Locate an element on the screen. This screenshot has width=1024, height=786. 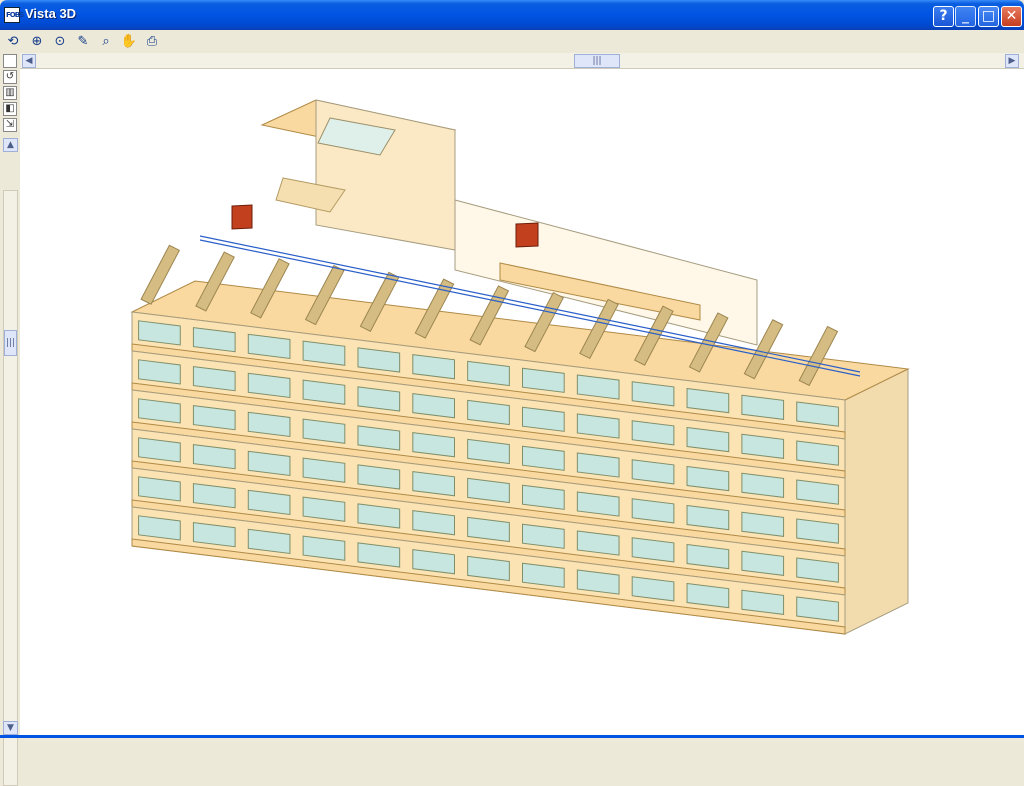
view-button: ◧ is located at coordinates (10, 109).